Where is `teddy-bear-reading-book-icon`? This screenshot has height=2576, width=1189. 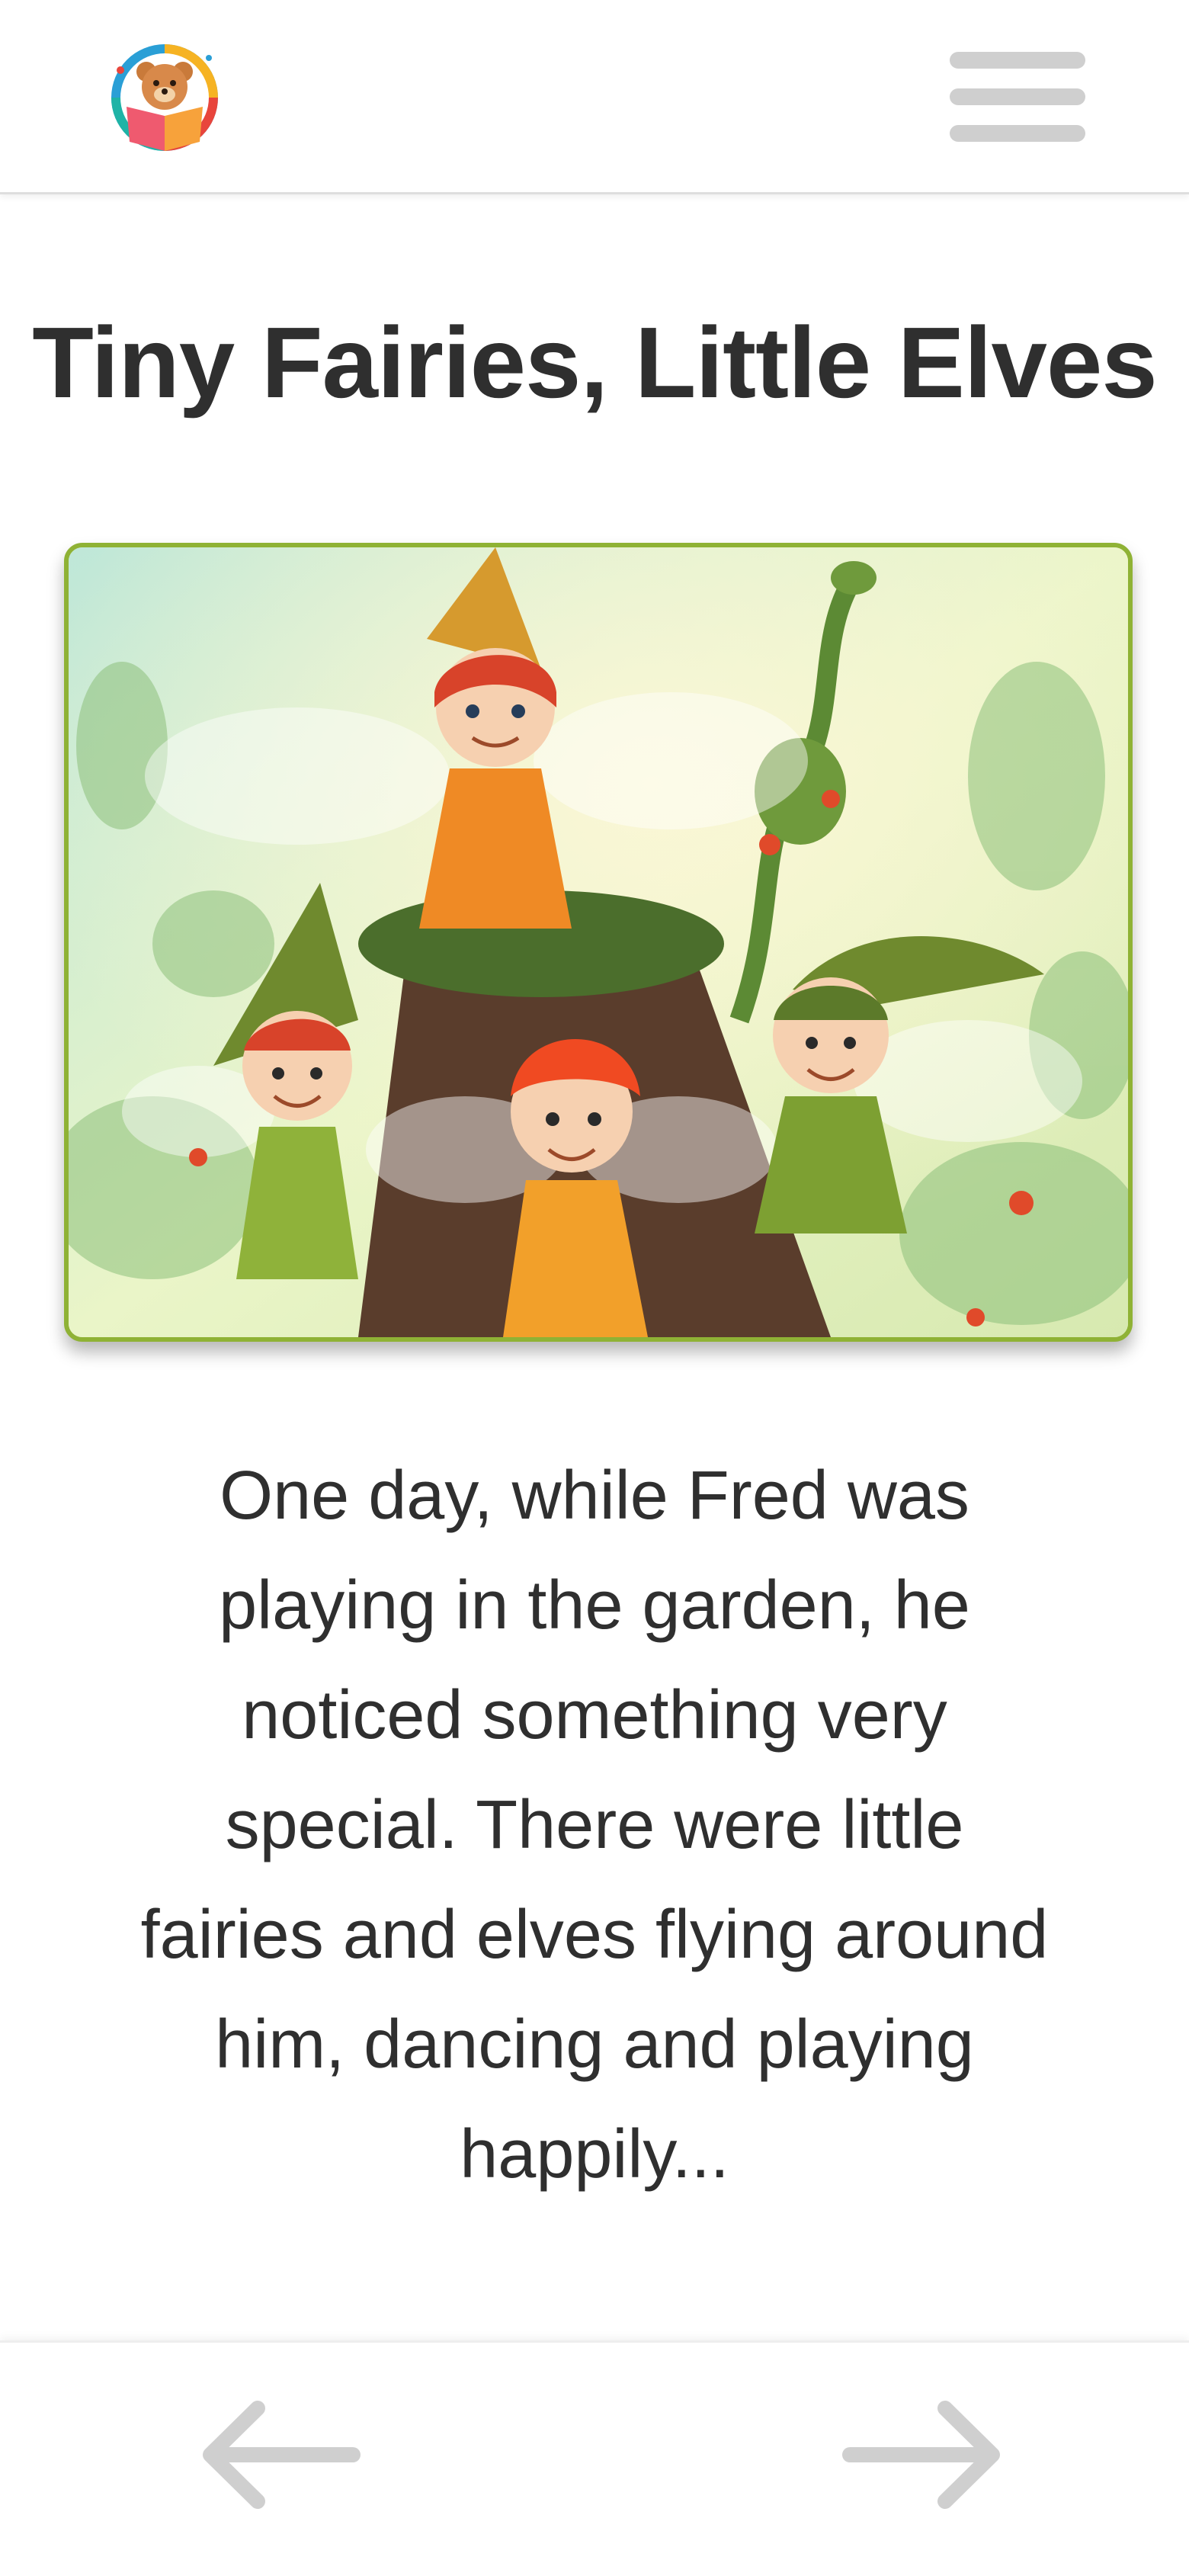
teddy-bear-reading-book-icon is located at coordinates (164, 98).